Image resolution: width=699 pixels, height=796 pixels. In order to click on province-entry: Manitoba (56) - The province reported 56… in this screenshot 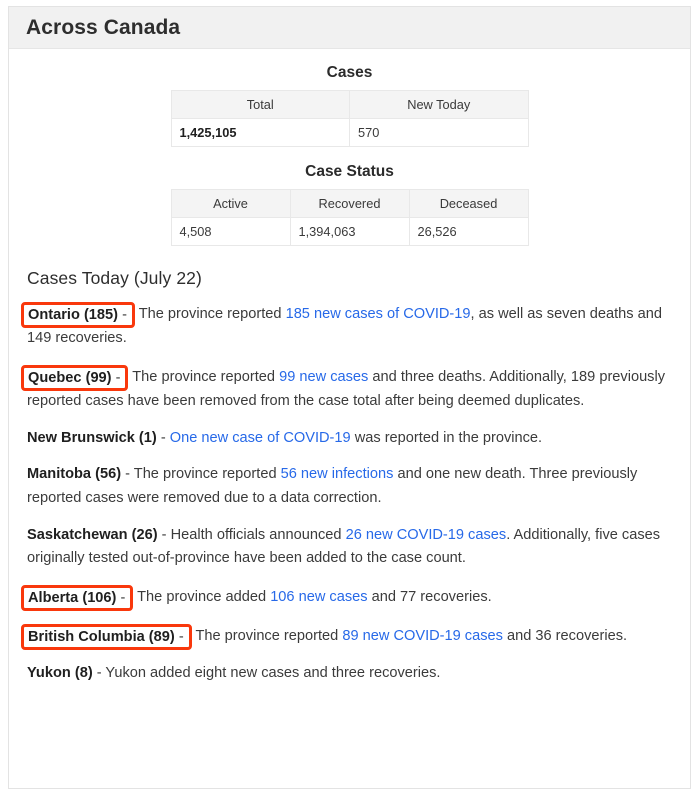, I will do `click(349, 486)`.